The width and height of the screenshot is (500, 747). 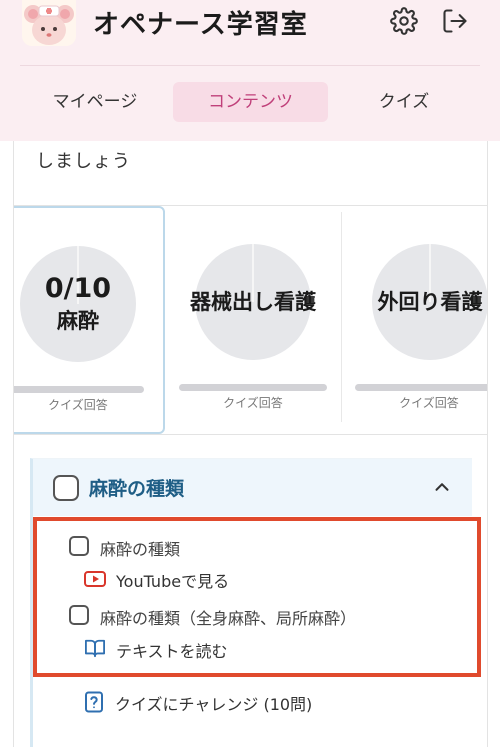 I want to click on mascot-logo, so click(x=49, y=23).